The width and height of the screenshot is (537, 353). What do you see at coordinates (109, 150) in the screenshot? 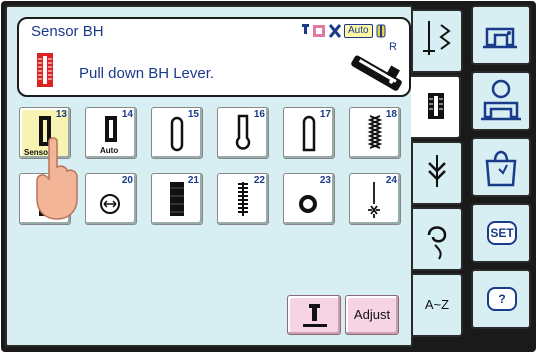
I see `pattern-sublabel: Auto` at bounding box center [109, 150].